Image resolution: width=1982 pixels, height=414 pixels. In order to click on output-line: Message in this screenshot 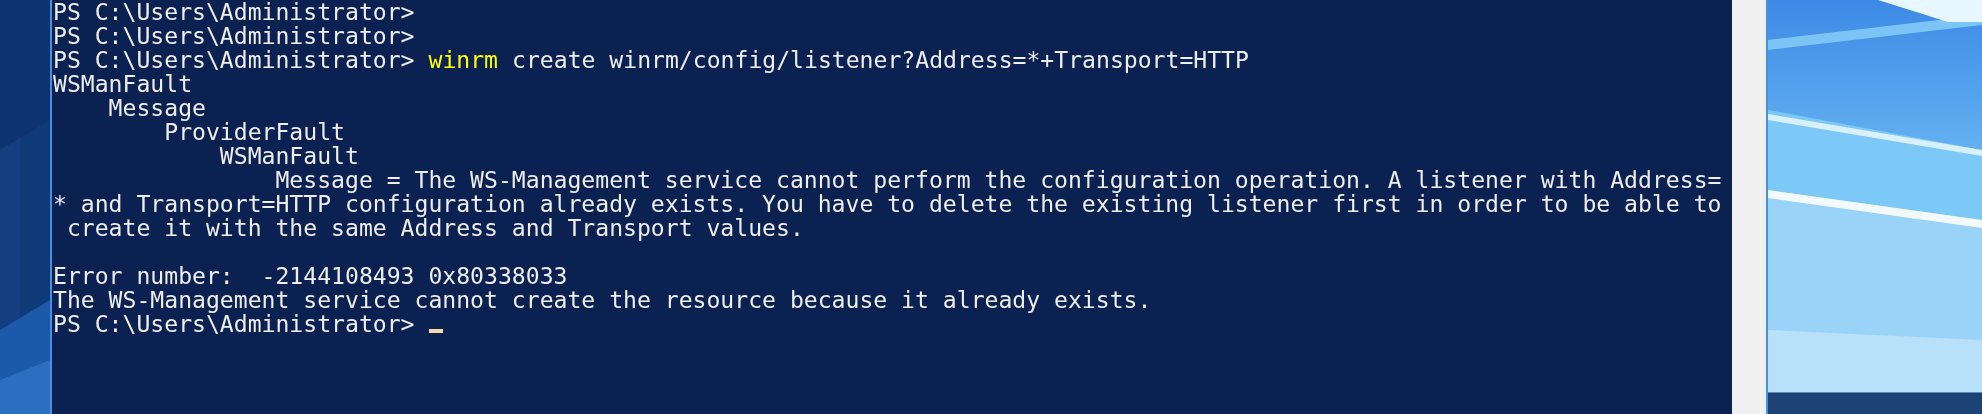, I will do `click(156, 108)`.